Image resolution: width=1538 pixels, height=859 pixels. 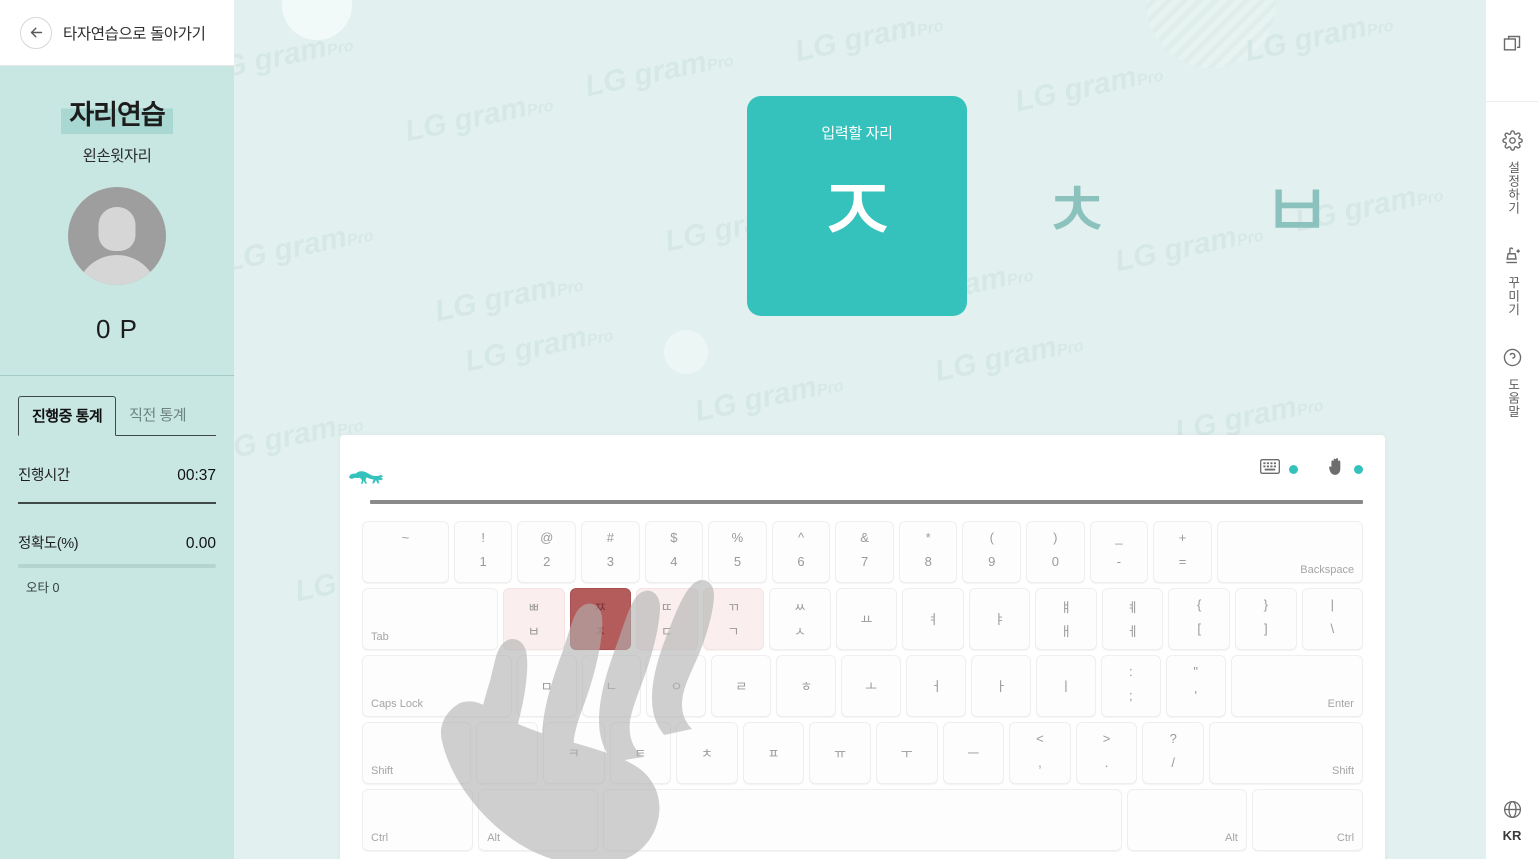 What do you see at coordinates (196, 475) in the screenshot?
I see `stat-value-elapsed: 00:37` at bounding box center [196, 475].